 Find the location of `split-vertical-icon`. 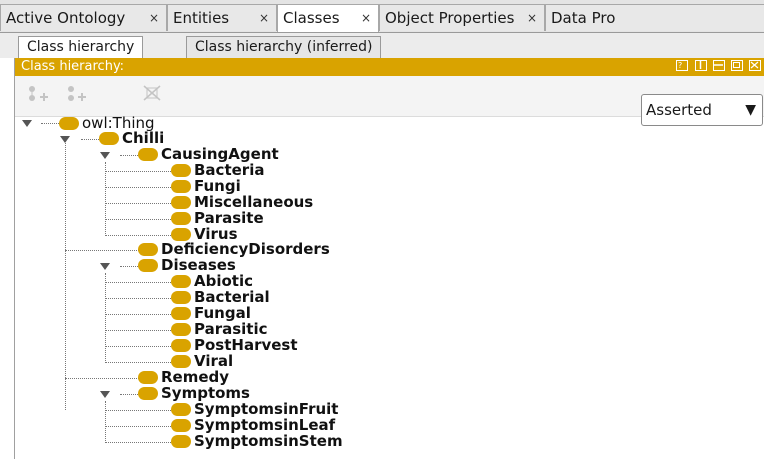

split-vertical-icon is located at coordinates (718, 65).